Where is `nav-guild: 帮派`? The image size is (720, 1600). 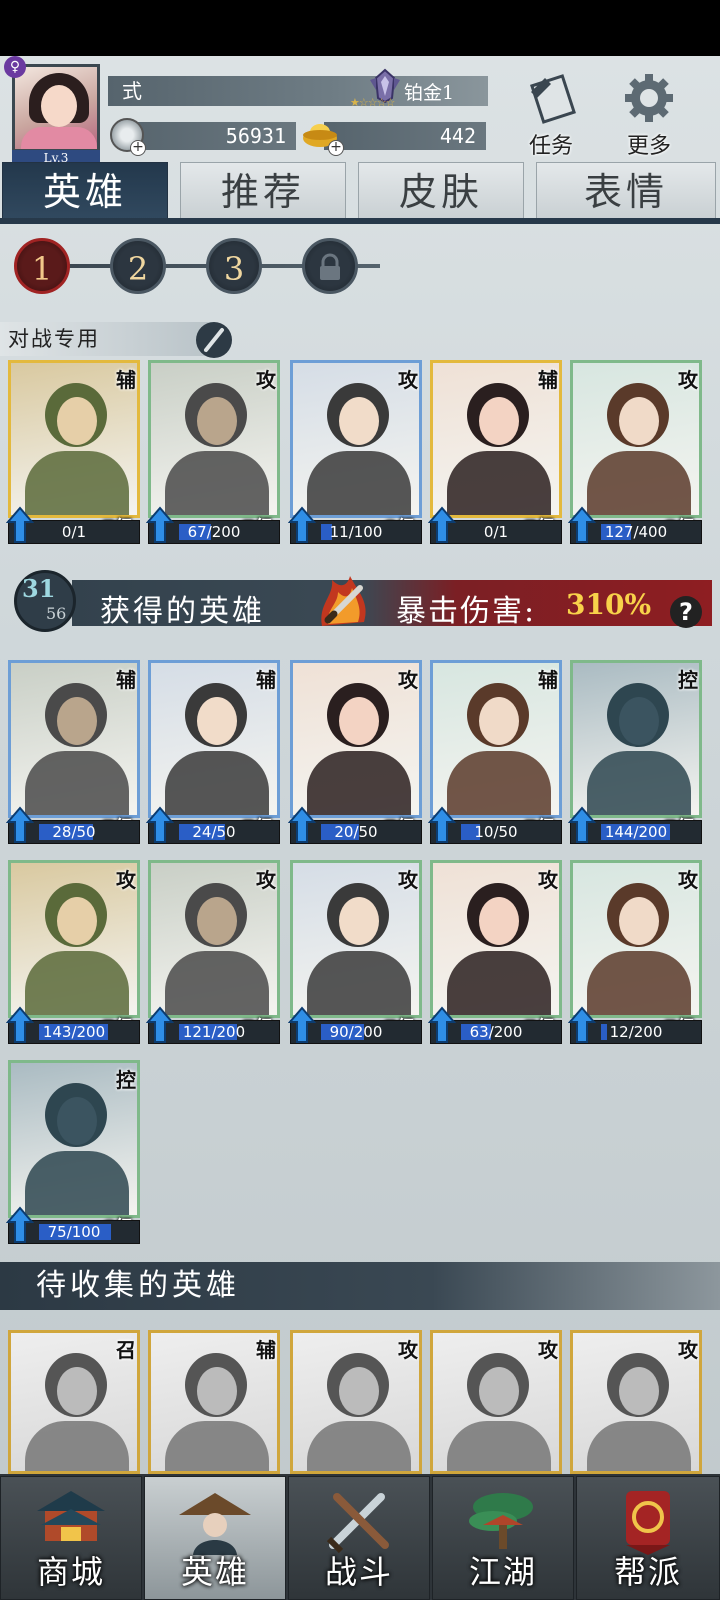 nav-guild: 帮派 is located at coordinates (648, 1538).